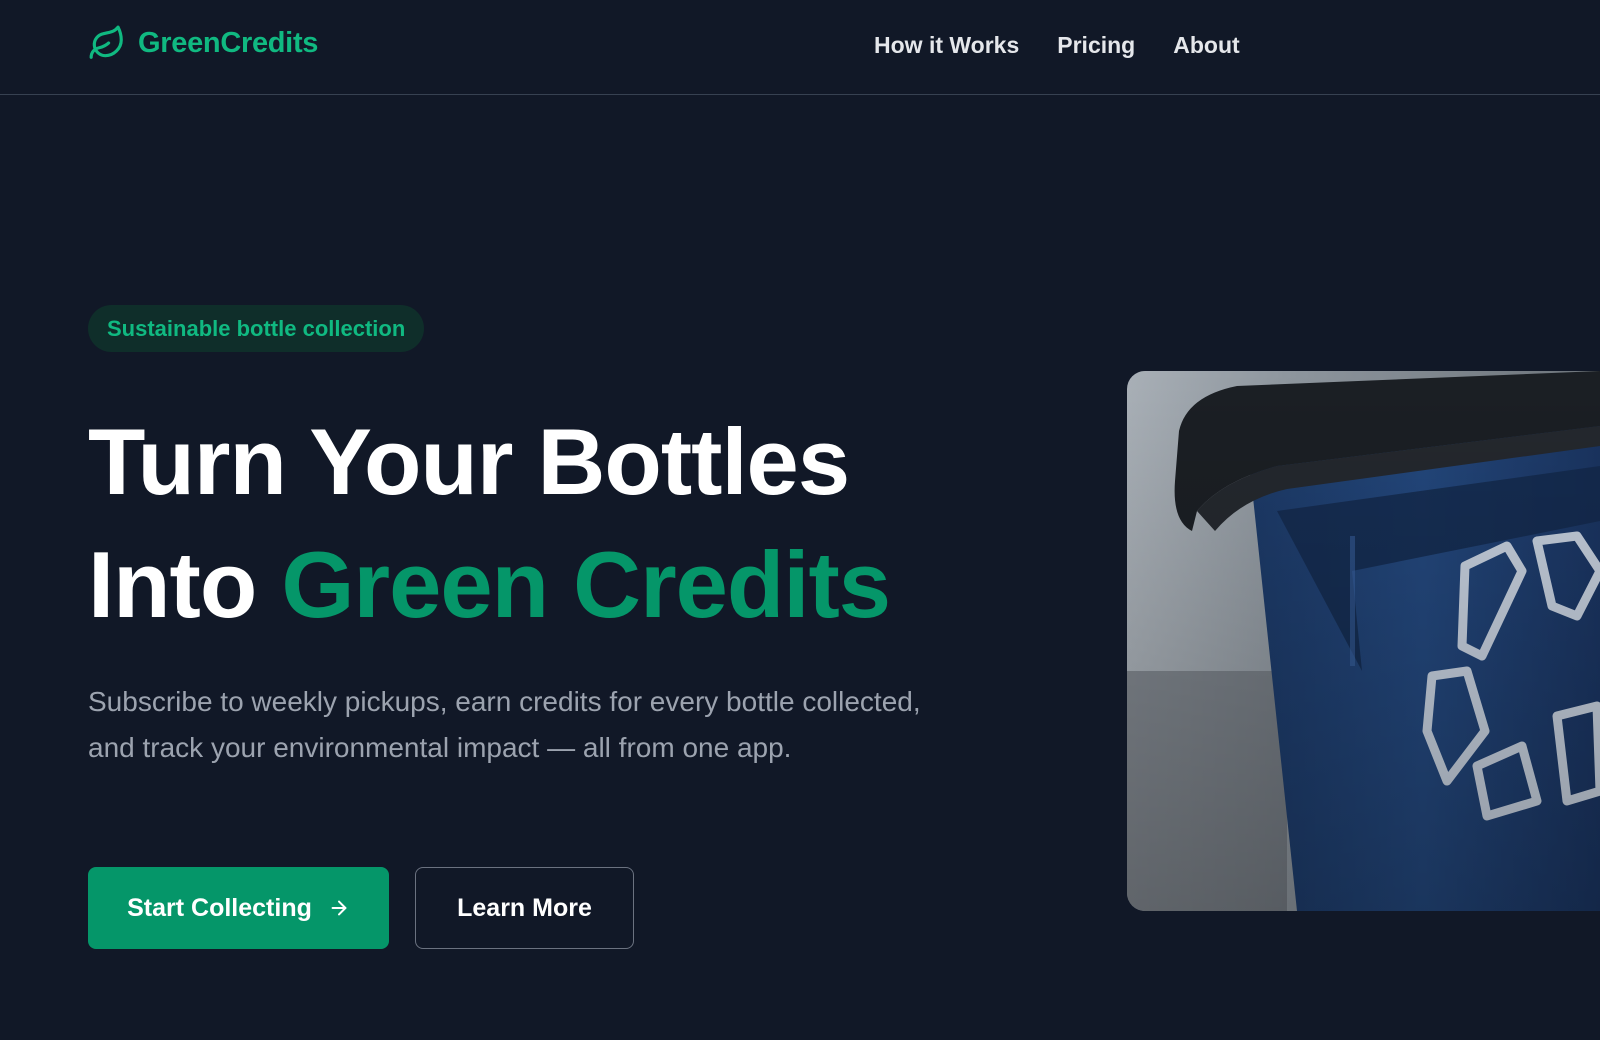 This screenshot has width=1600, height=1040. What do you see at coordinates (946, 45) in the screenshot?
I see `nav-link-how-it-works: How it Works` at bounding box center [946, 45].